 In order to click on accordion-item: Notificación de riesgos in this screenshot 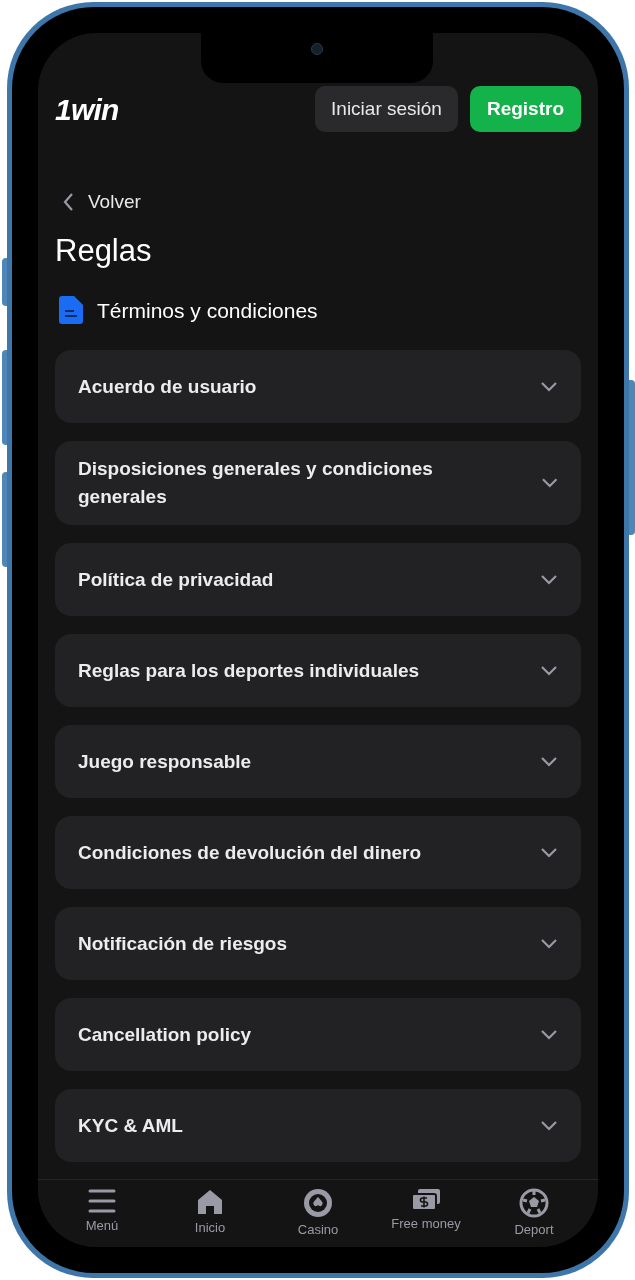, I will do `click(318, 943)`.